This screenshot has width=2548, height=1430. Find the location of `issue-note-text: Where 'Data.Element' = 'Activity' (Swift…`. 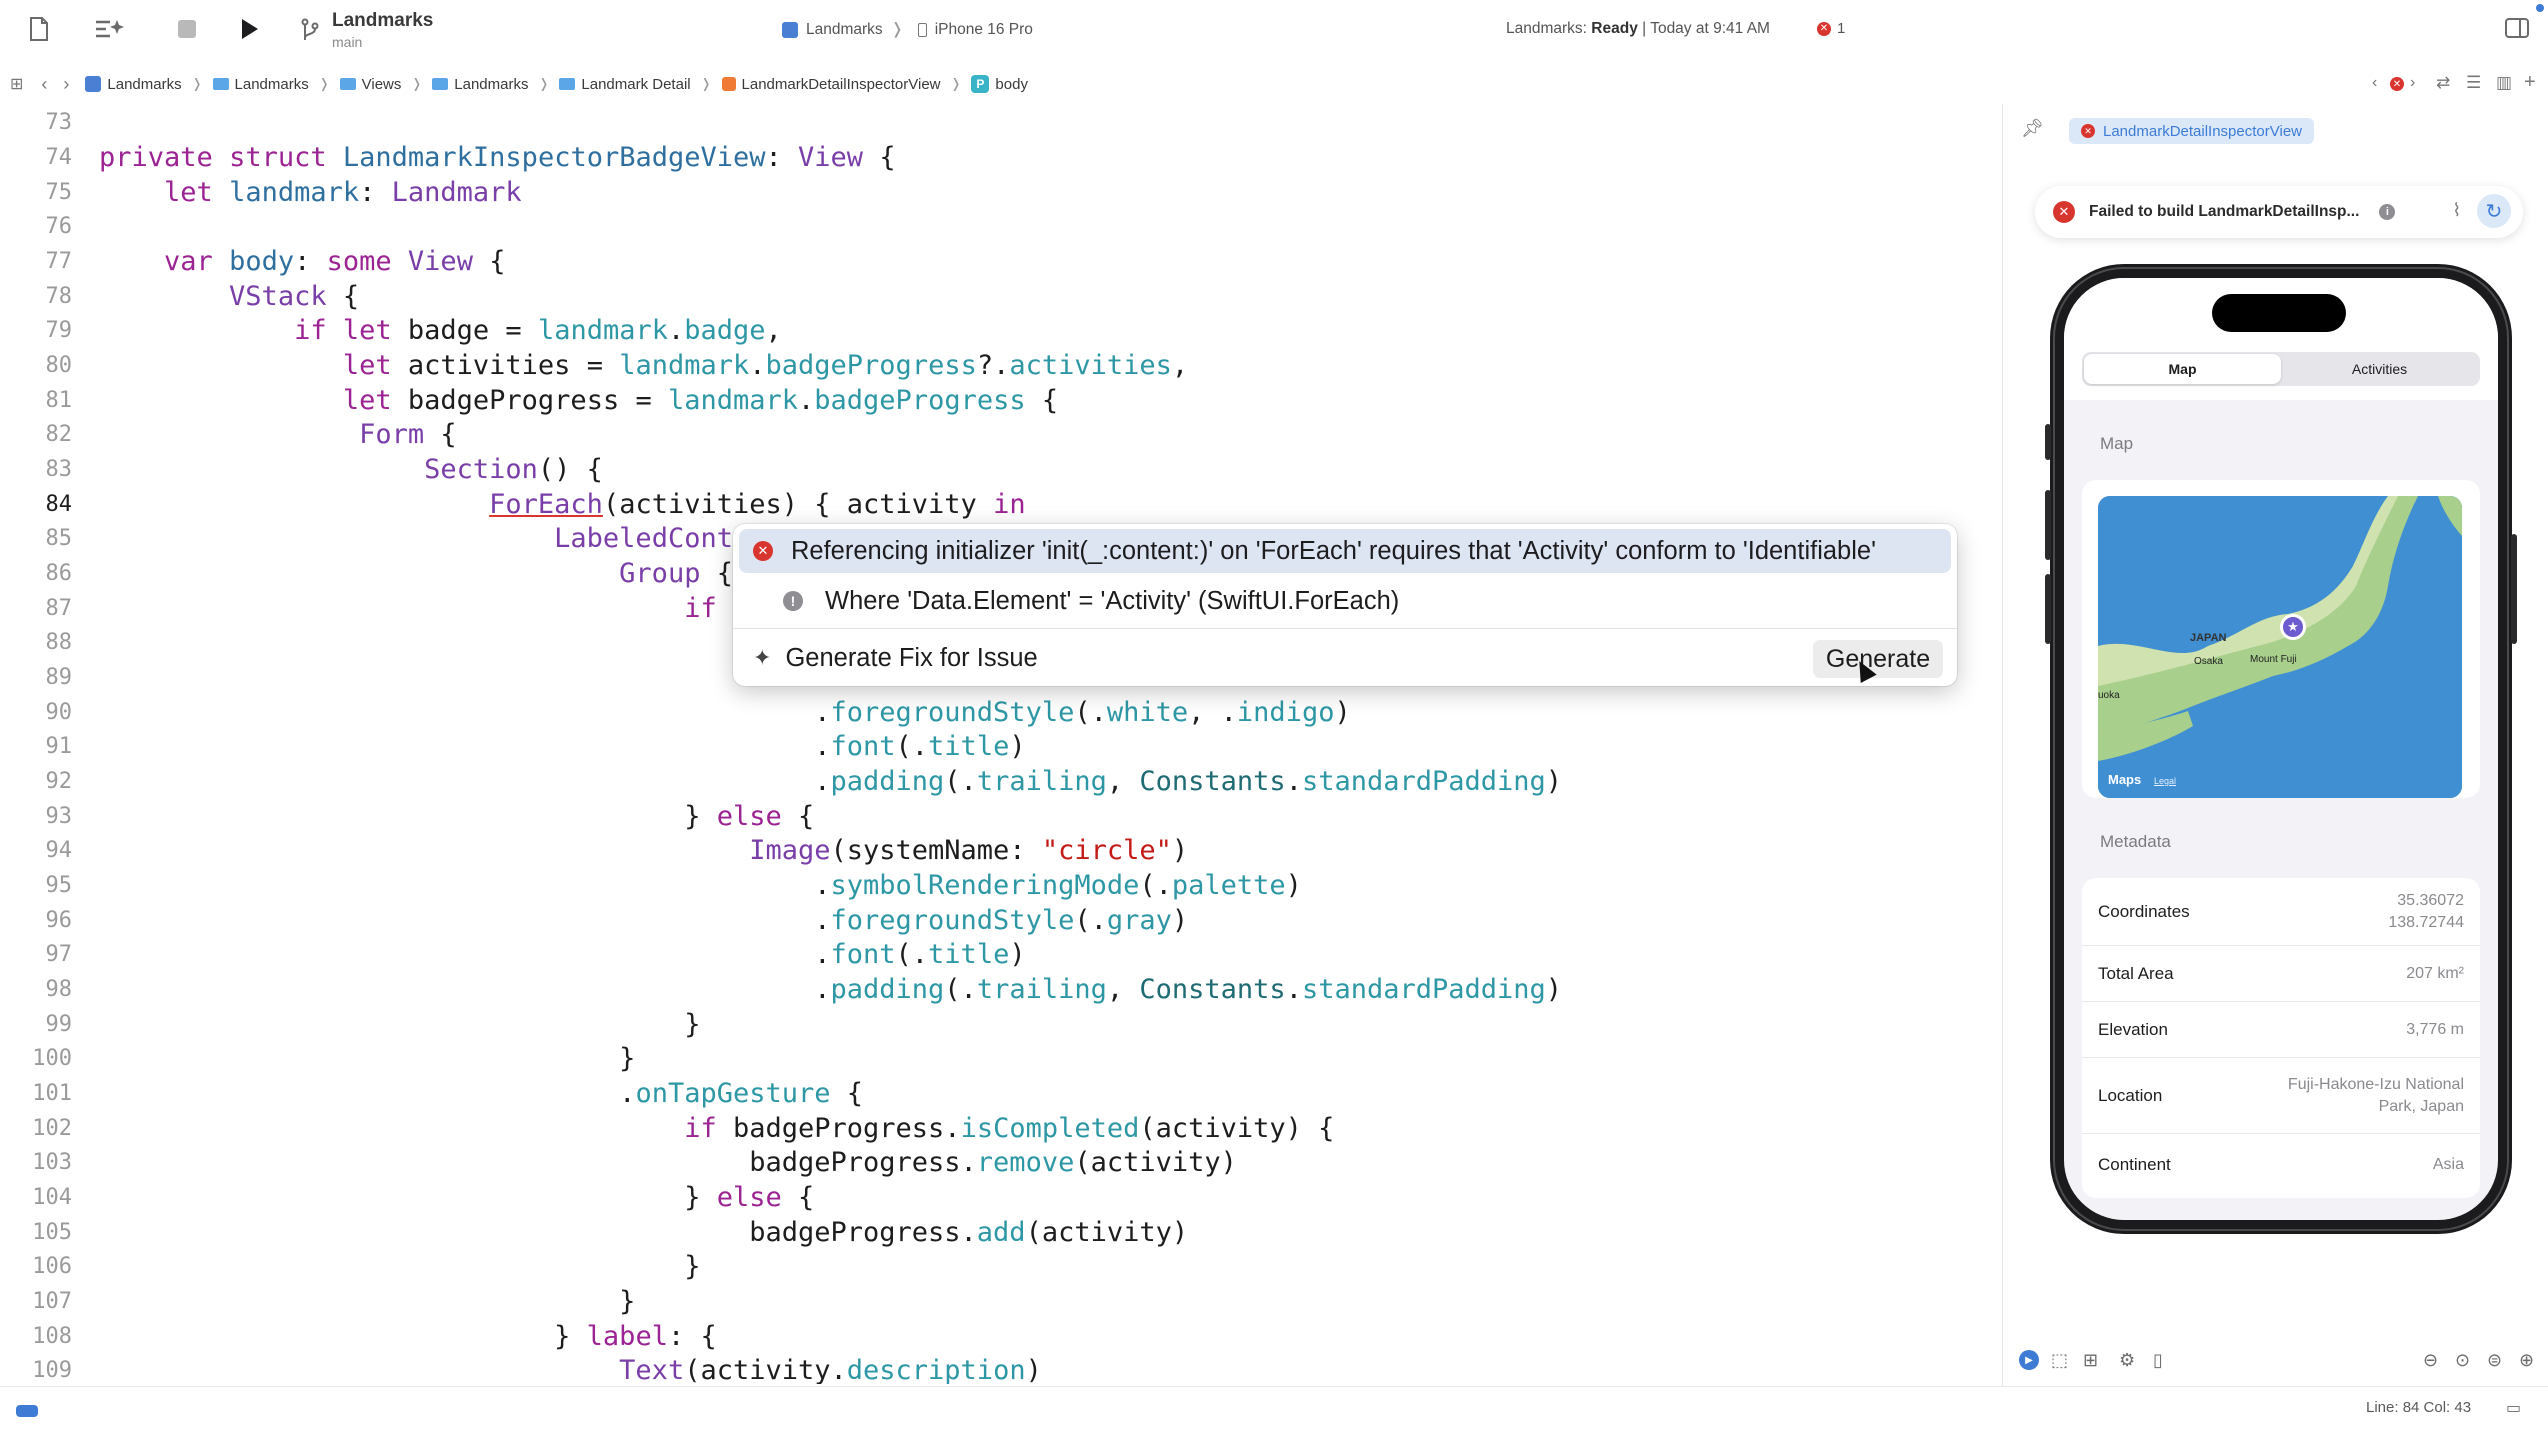

issue-note-text: Where 'Data.Element' = 'Activity' (Swift… is located at coordinates (1112, 600).